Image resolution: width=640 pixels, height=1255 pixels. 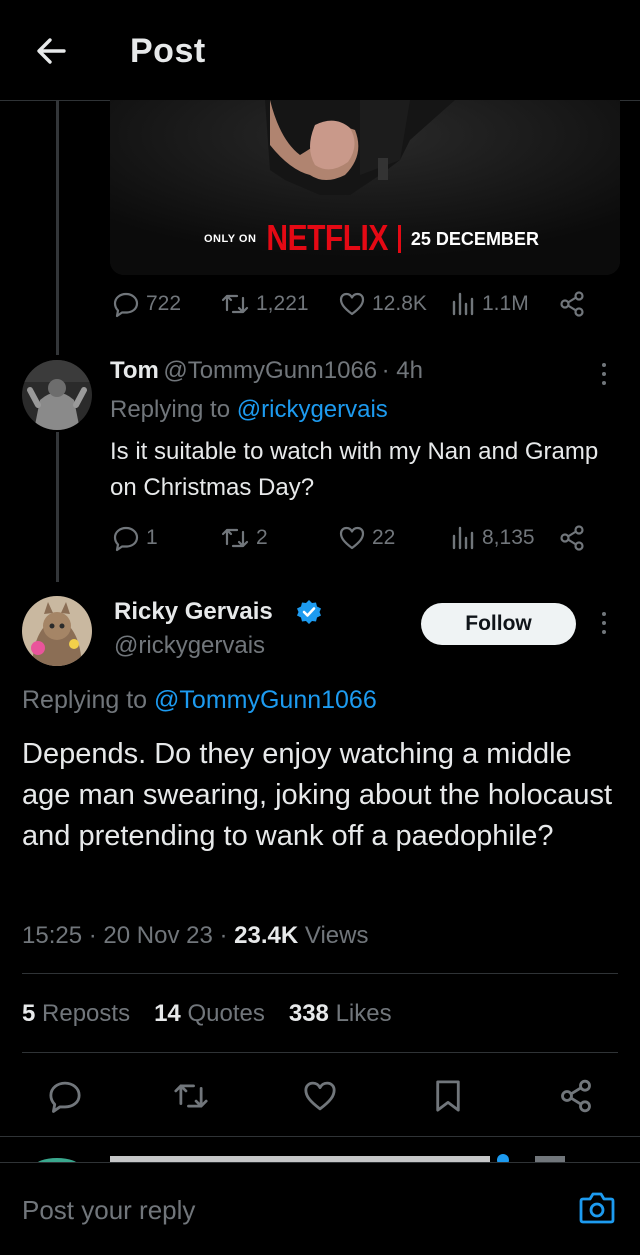 I want to click on repost-button: 2, so click(x=279, y=538).